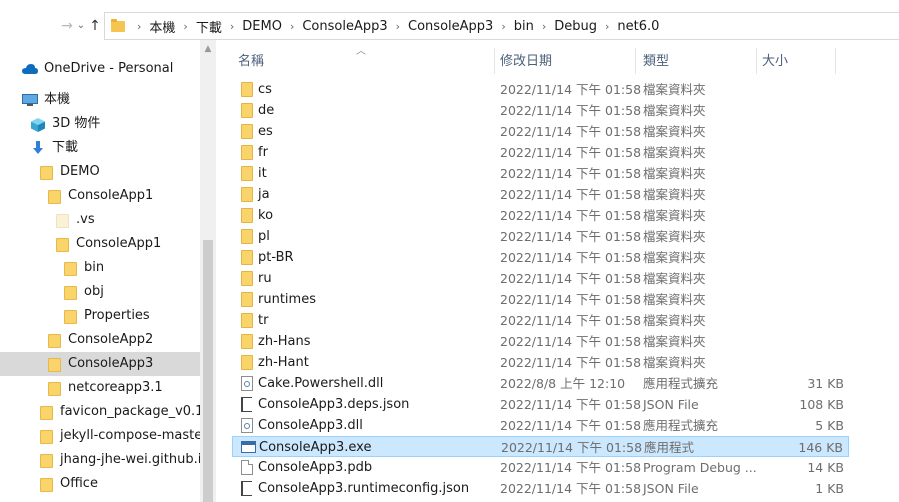 The height and width of the screenshot is (502, 899). I want to click on file-type: 應用程式擴充, so click(681, 383).